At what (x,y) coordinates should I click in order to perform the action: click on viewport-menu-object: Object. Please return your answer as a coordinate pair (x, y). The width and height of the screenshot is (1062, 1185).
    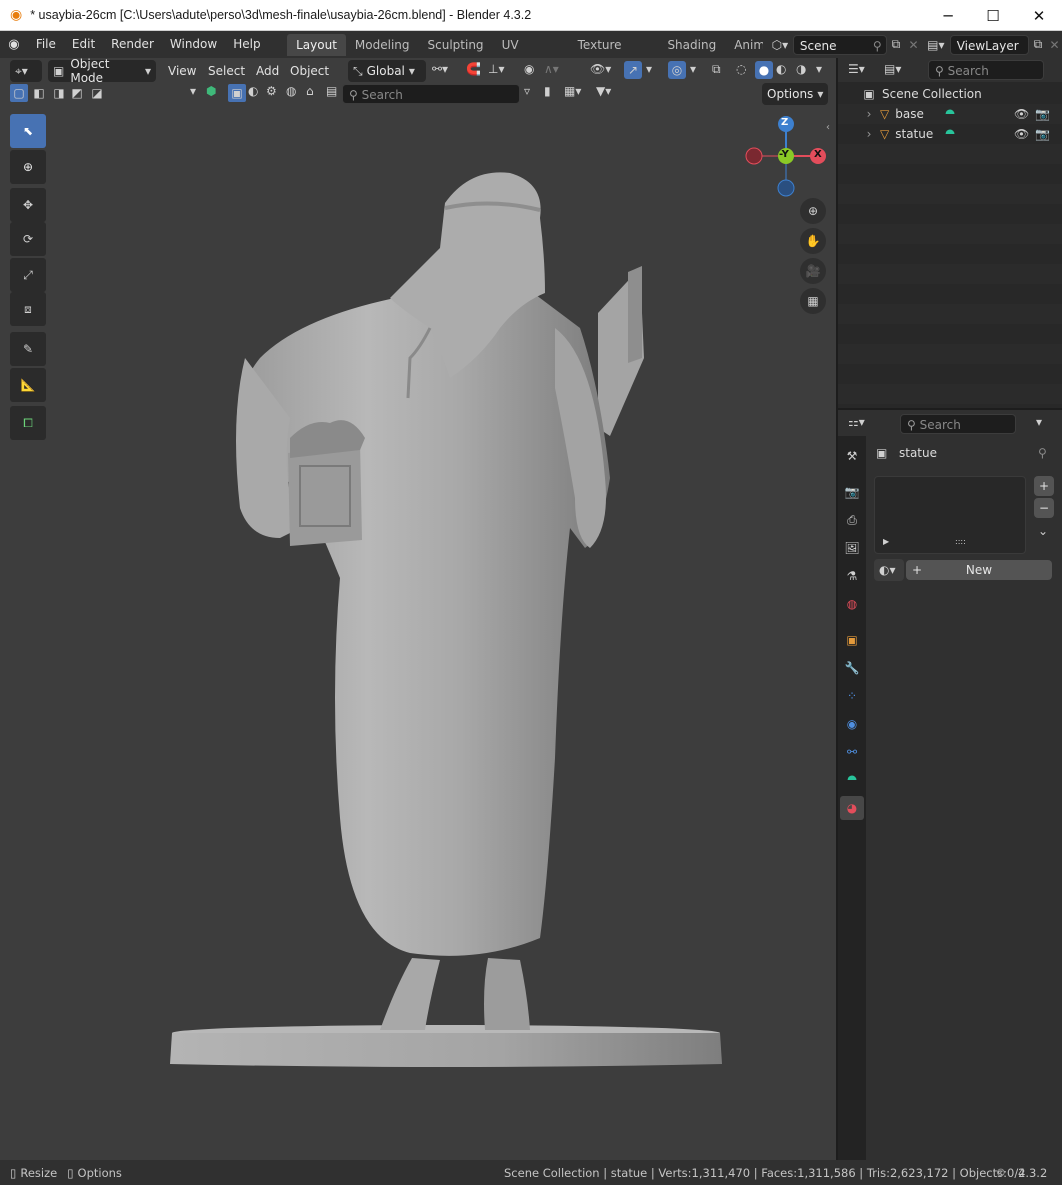
    Looking at the image, I should click on (309, 71).